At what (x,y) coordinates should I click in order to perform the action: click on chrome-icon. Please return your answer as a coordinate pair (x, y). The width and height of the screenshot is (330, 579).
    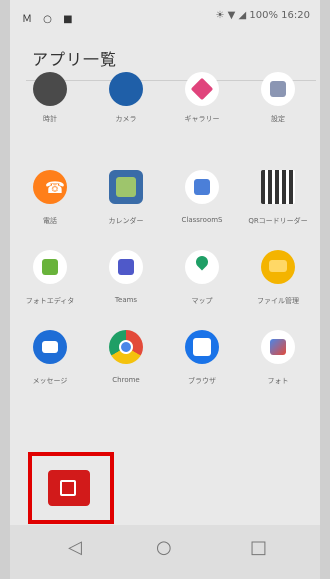
    Looking at the image, I should click on (126, 347).